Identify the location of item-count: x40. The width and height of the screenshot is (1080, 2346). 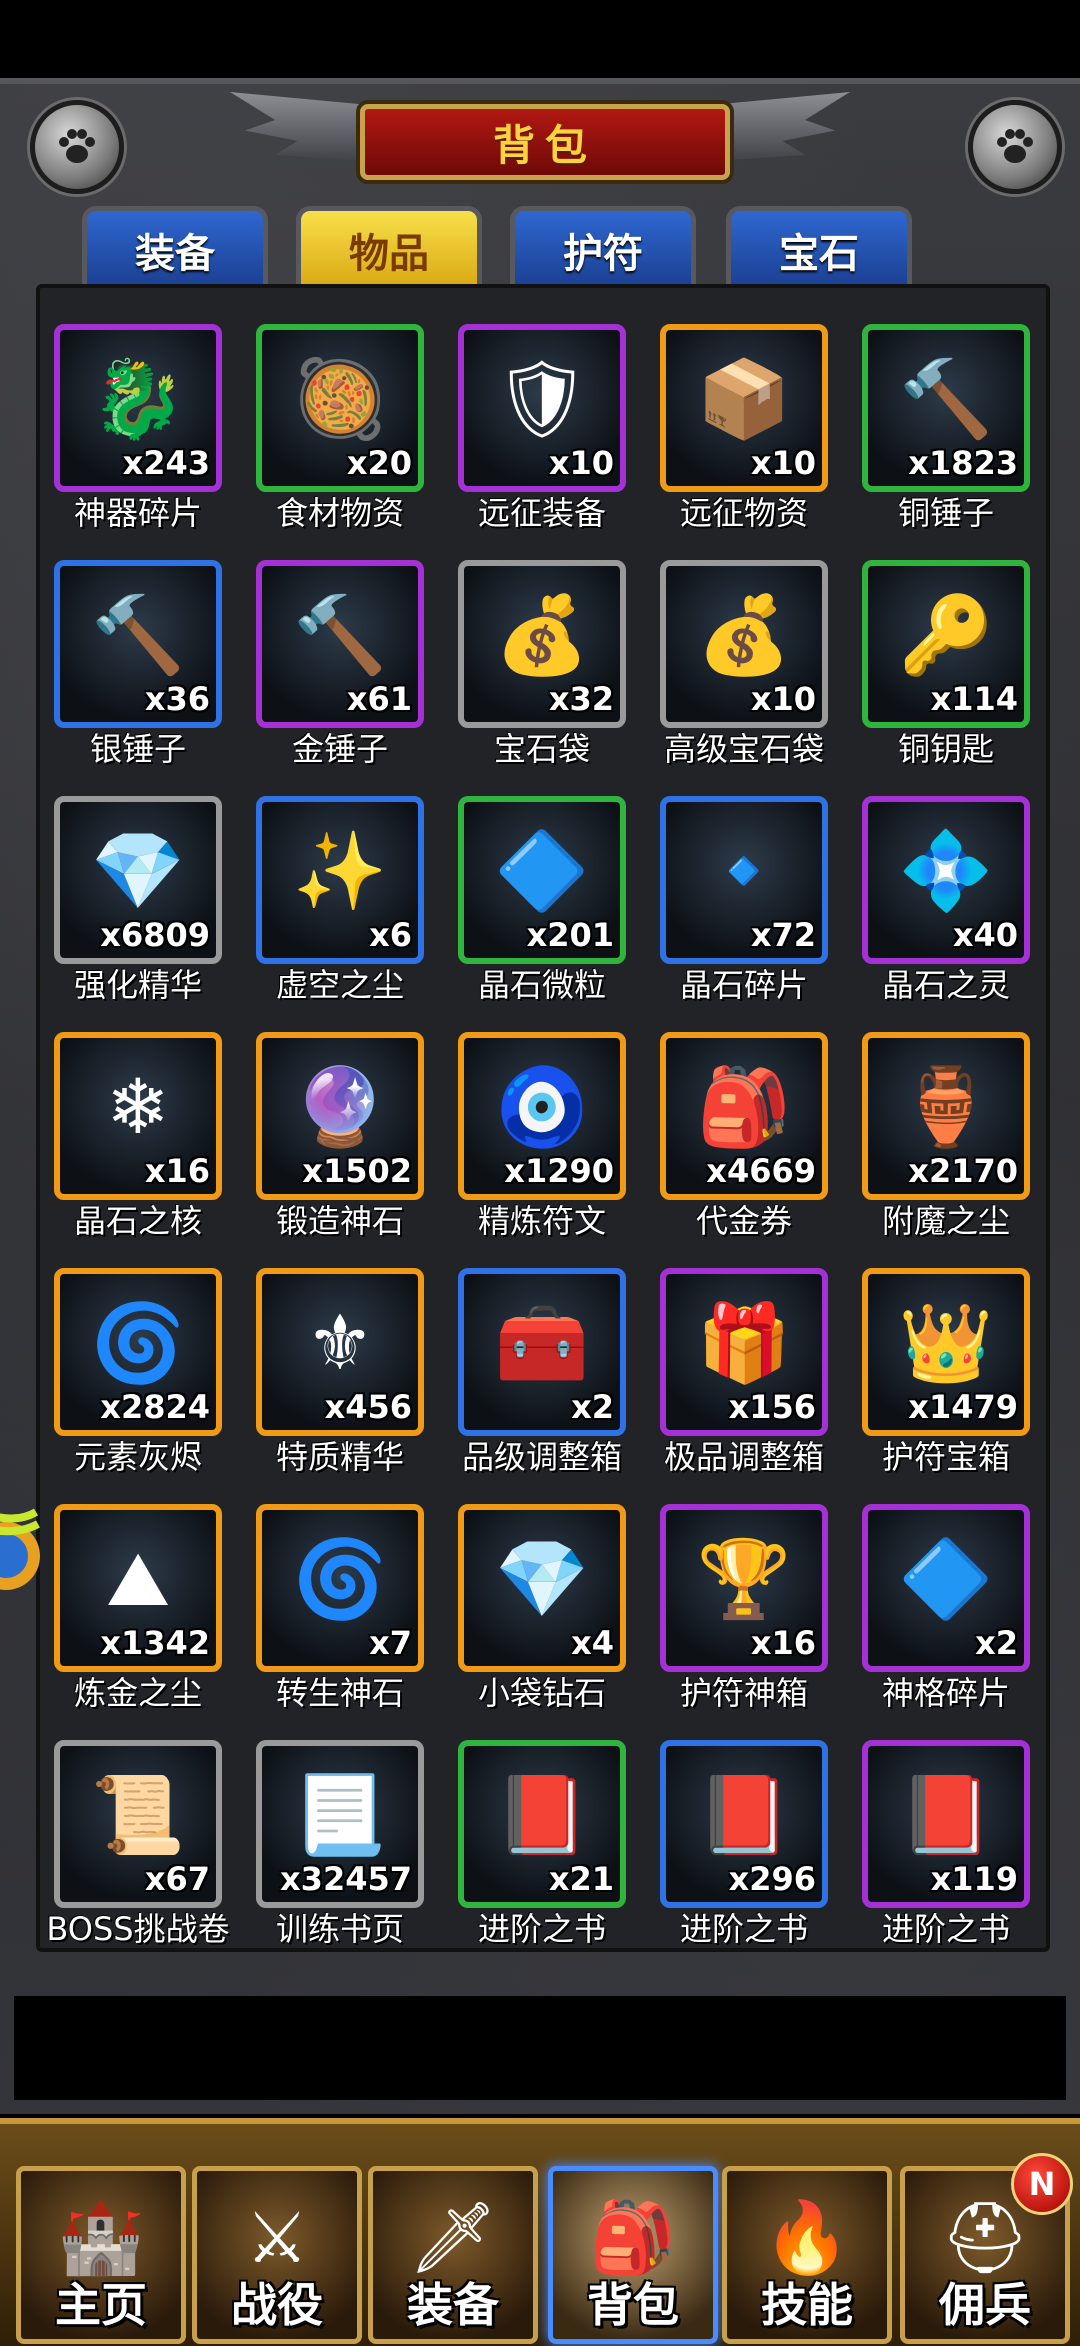
(985, 935).